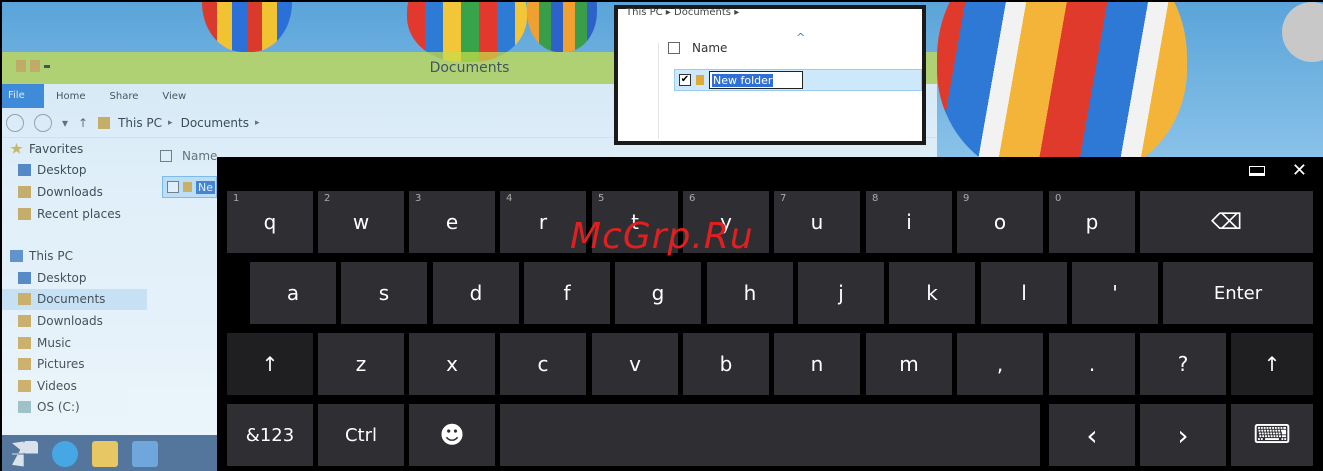  I want to click on dock-icon, so click(1257, 171).